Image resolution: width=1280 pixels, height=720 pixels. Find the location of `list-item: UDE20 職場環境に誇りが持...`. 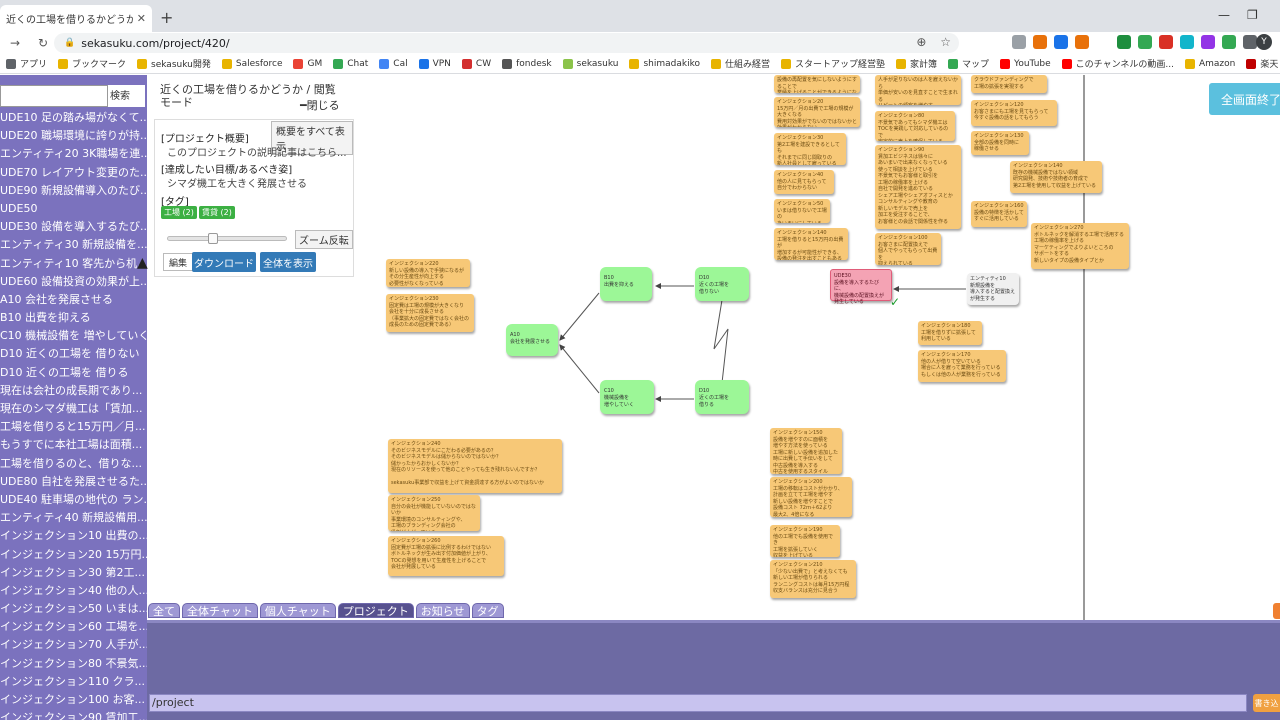

list-item: UDE20 職場環境に誇りが持... is located at coordinates (73, 136).